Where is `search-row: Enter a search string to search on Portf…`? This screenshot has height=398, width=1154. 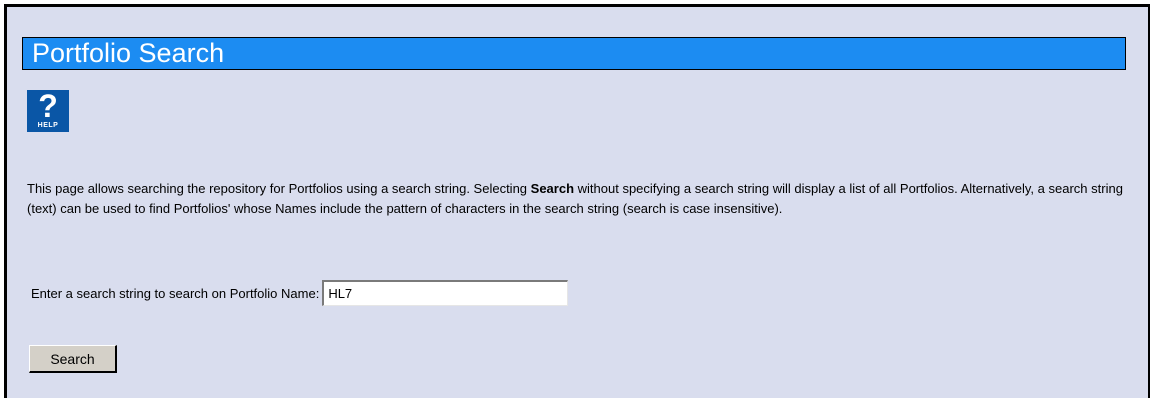
search-row: Enter a search string to search on Portf… is located at coordinates (300, 293).